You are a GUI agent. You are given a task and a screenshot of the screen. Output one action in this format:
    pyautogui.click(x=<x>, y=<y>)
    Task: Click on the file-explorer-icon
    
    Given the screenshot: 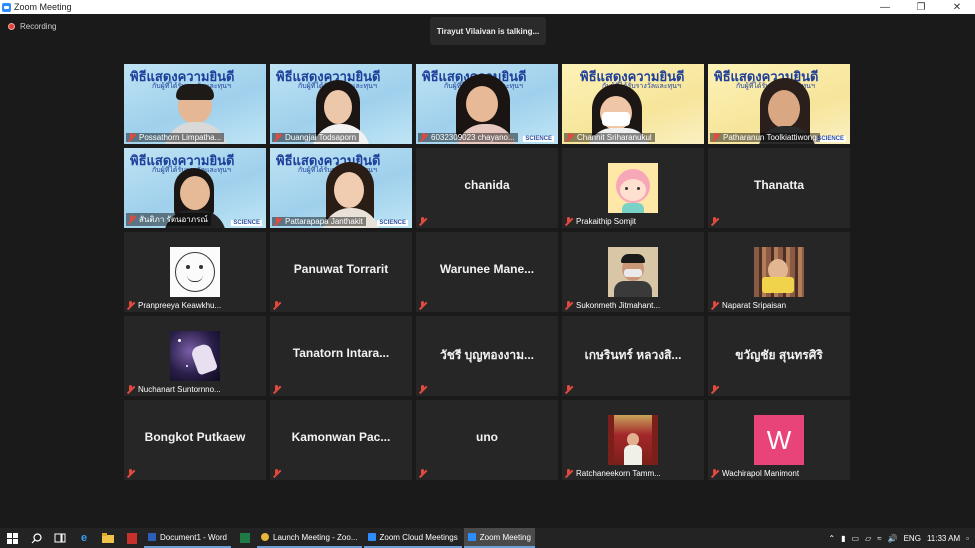 What is the action you would take?
    pyautogui.click(x=108, y=538)
    